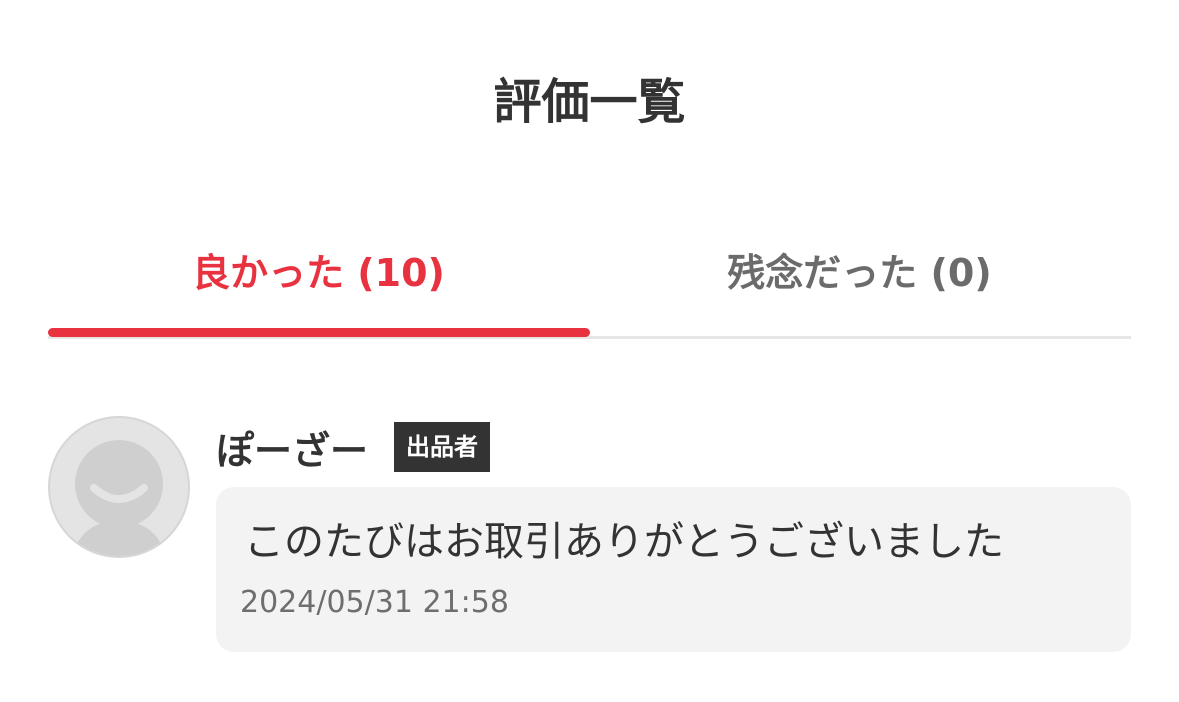  I want to click on review-timestamp: 2024/05/31 21:58, so click(374, 602).